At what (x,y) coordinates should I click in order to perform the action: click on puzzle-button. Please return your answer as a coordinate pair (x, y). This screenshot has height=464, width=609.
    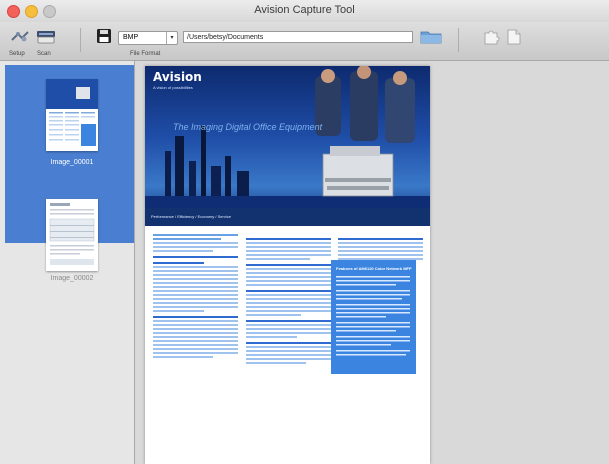
    Looking at the image, I should click on (491, 39).